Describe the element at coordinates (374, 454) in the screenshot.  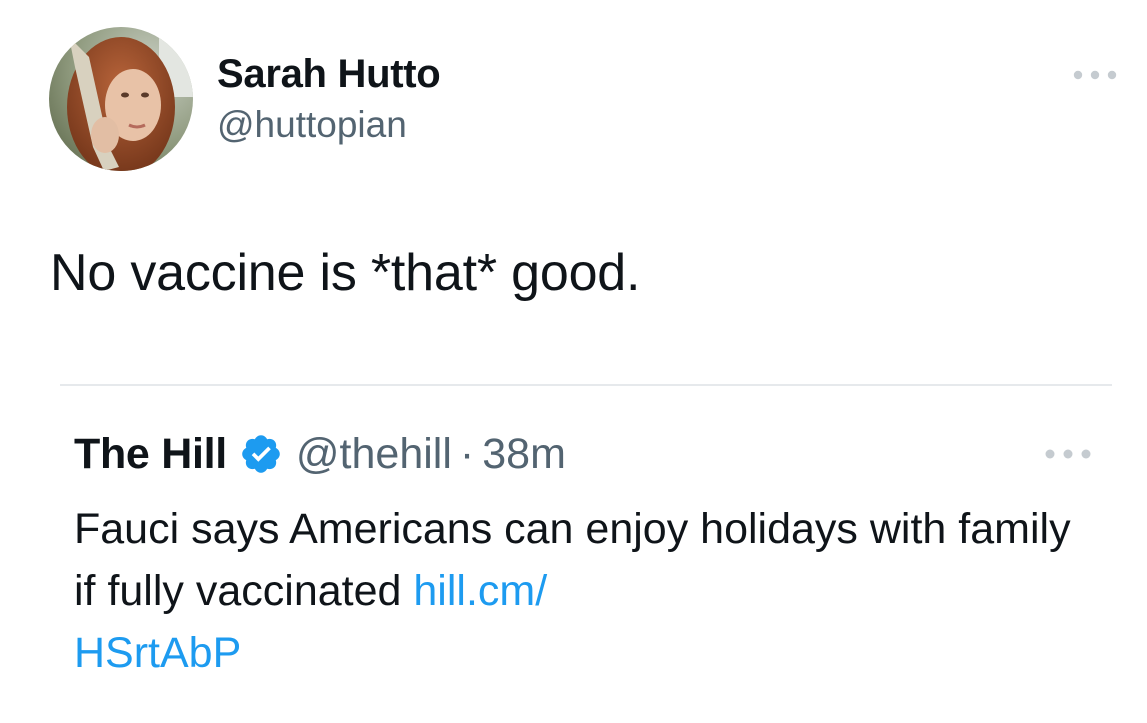
I see `quoted-user-handle: @thehill` at that location.